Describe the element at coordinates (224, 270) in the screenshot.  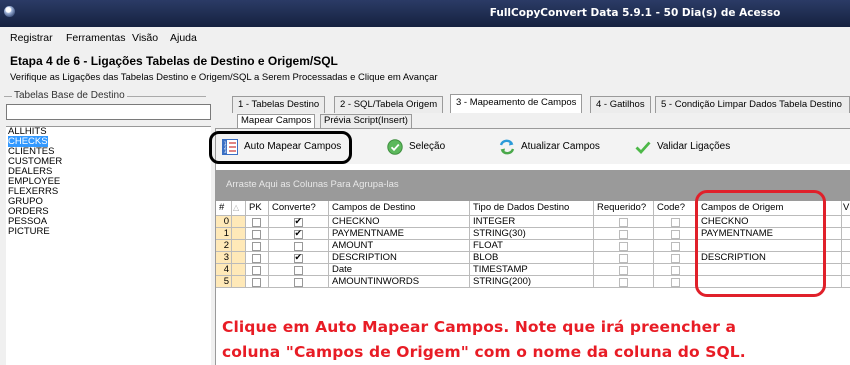
I see `row-number-cell: 4` at that location.